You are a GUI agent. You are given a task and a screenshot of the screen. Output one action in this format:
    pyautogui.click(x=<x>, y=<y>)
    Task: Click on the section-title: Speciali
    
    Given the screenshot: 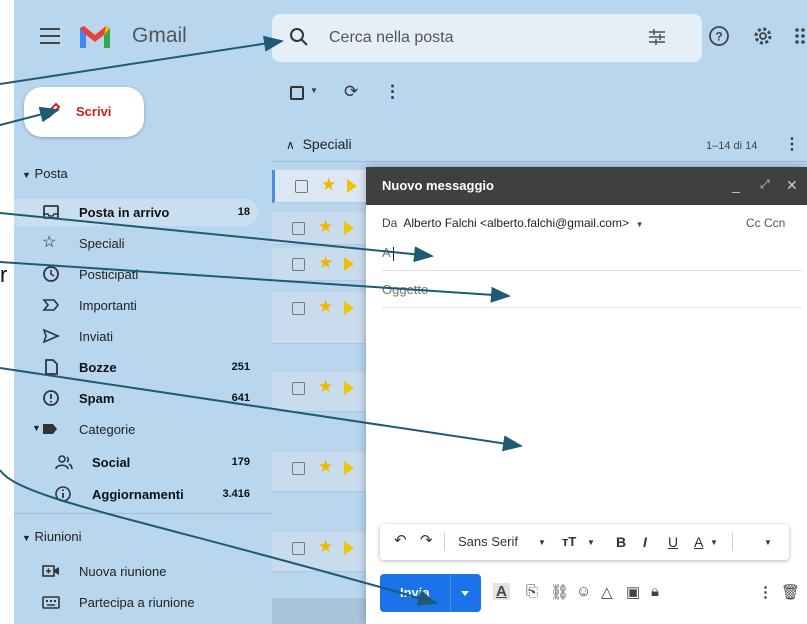 What is the action you would take?
    pyautogui.click(x=327, y=144)
    